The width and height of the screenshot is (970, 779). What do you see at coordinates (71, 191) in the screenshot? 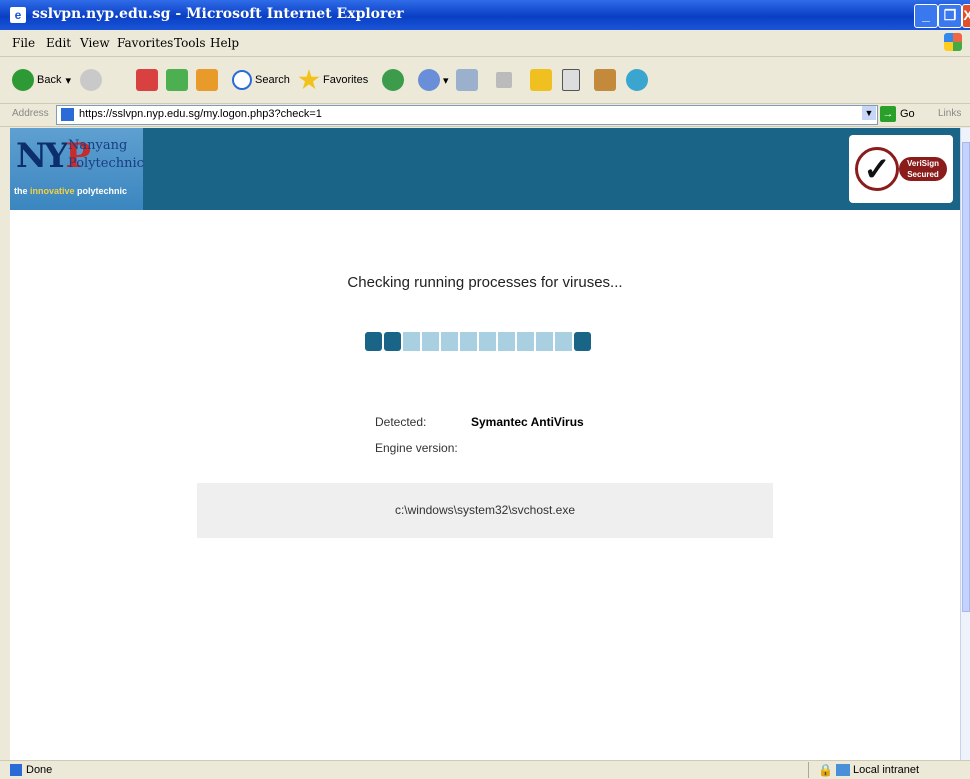
I see `logo-tagline: the innovative polytechnic` at bounding box center [71, 191].